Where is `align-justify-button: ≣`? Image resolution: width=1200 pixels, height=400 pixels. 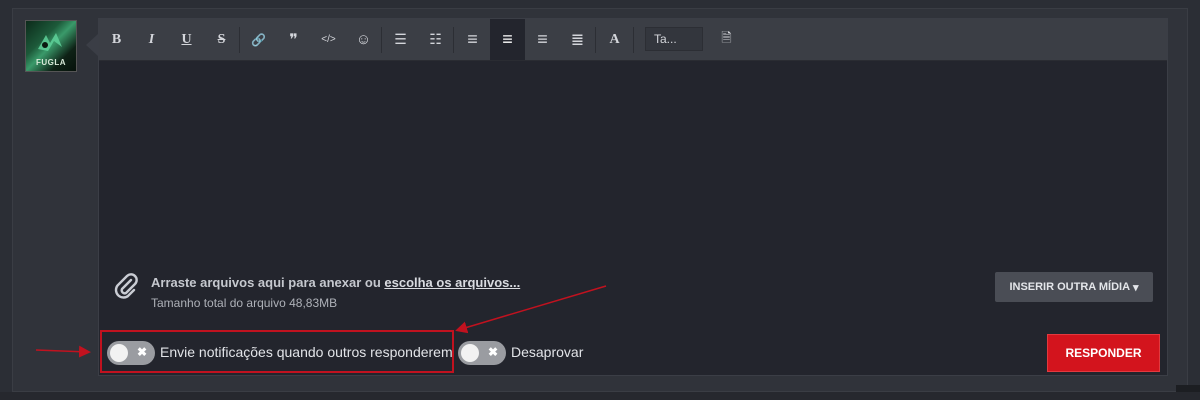
align-justify-button: ≣ is located at coordinates (577, 39).